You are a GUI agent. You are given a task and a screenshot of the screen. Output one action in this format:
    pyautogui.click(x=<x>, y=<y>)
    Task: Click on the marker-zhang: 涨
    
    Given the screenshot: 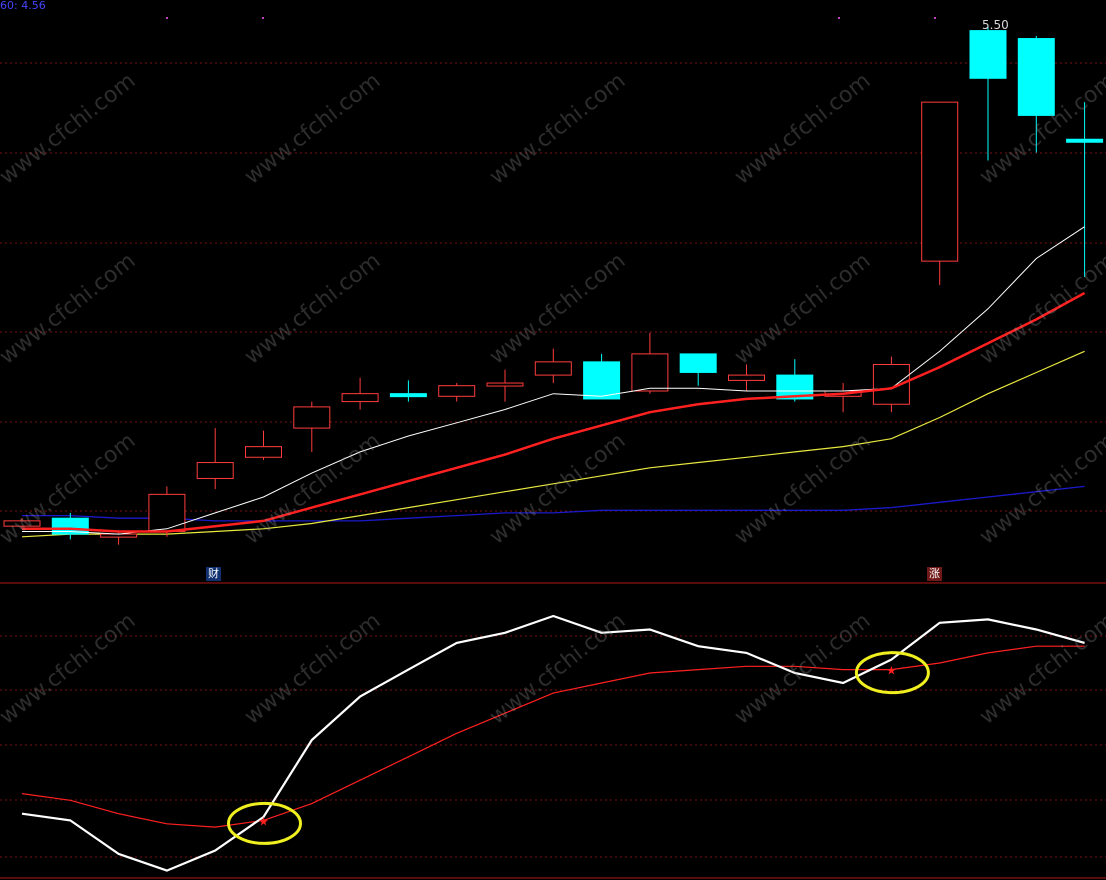 What is the action you would take?
    pyautogui.click(x=934, y=574)
    